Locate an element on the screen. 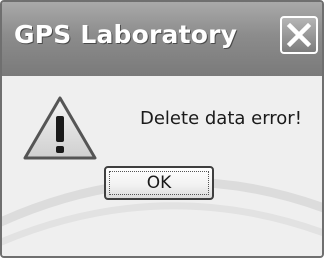 The image size is (324, 258). close-button is located at coordinates (299, 35).